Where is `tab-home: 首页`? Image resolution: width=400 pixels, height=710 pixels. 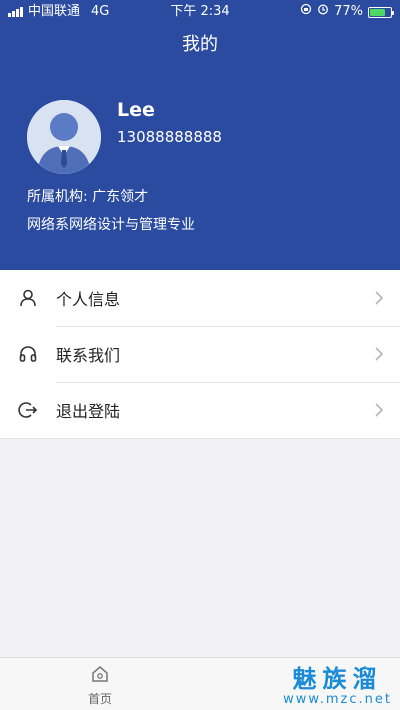
tab-home: 首页 is located at coordinates (100, 685).